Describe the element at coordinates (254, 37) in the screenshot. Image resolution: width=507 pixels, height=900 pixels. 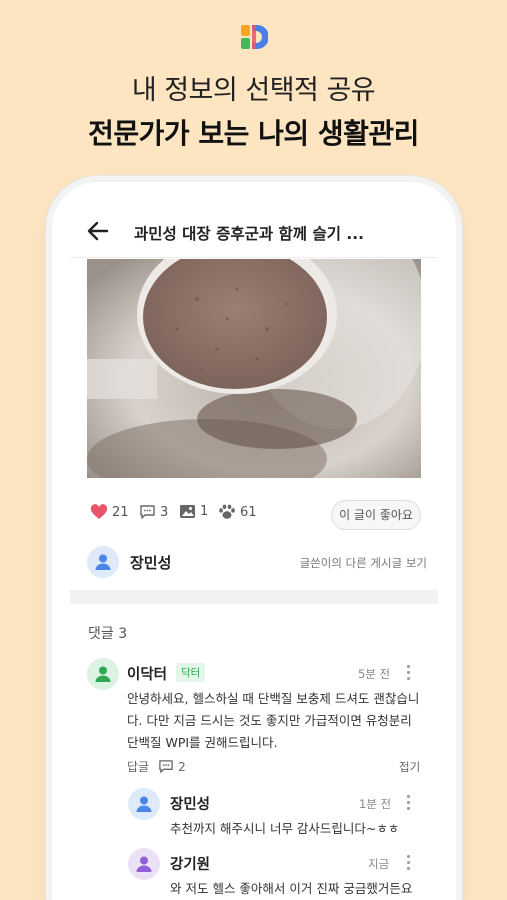
I see `app-logo-icon` at that location.